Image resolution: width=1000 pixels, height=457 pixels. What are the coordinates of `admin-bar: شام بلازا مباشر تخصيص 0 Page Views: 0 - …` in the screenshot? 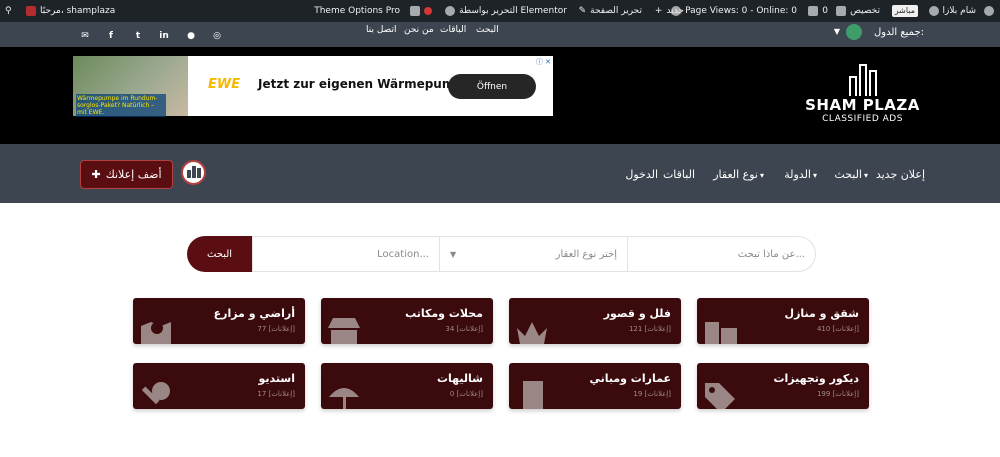 It's located at (500, 11).